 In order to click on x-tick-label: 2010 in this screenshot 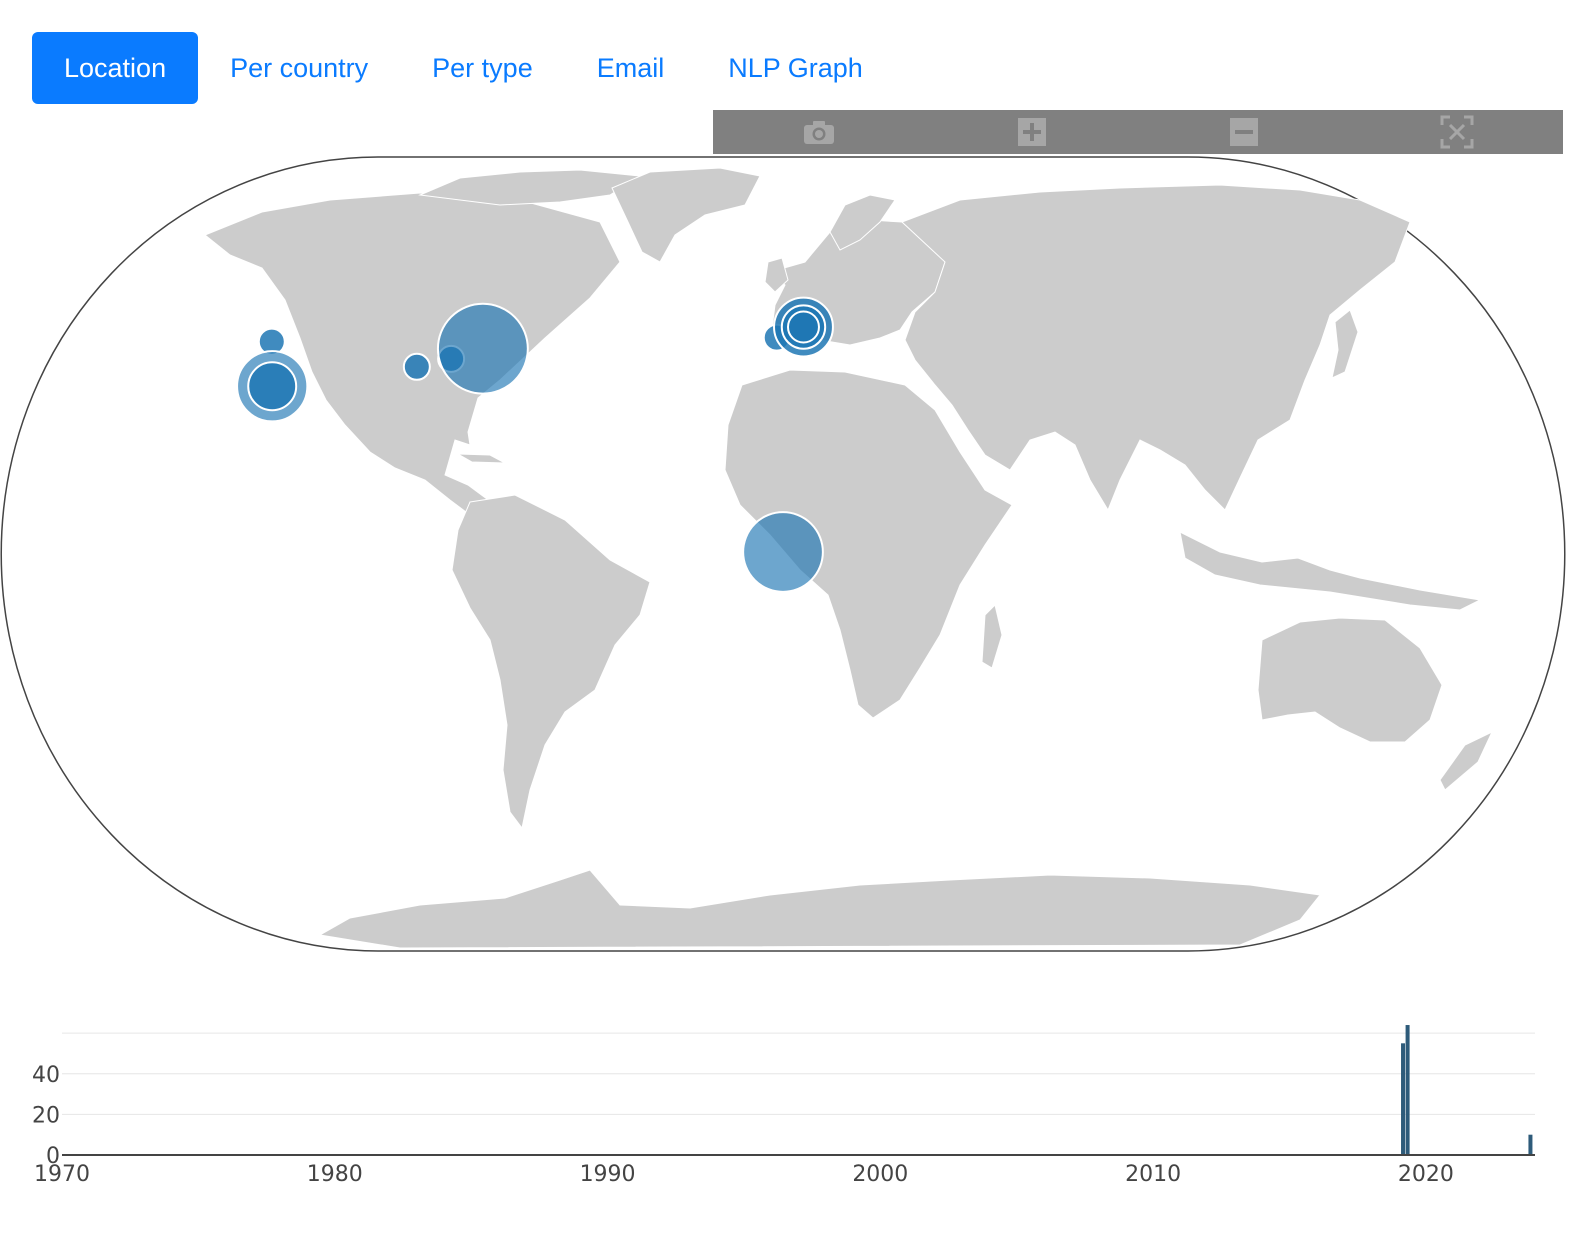, I will do `click(1153, 1174)`.